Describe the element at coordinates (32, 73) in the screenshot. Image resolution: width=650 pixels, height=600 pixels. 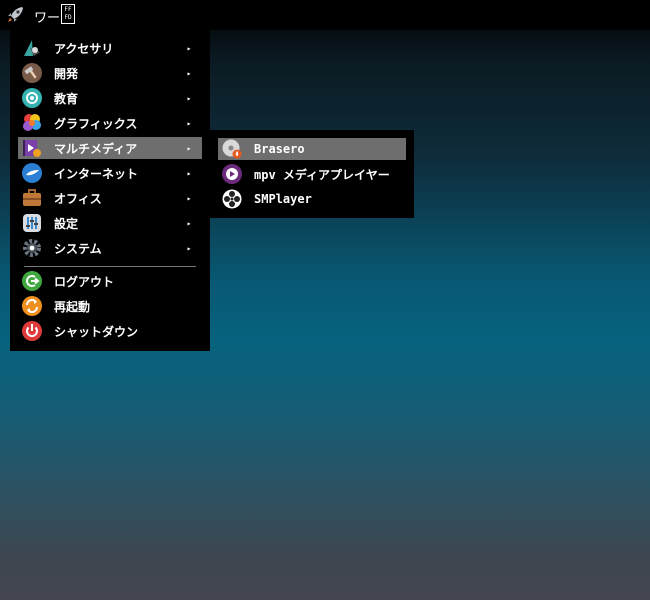
I see `development-hammer-icon` at that location.